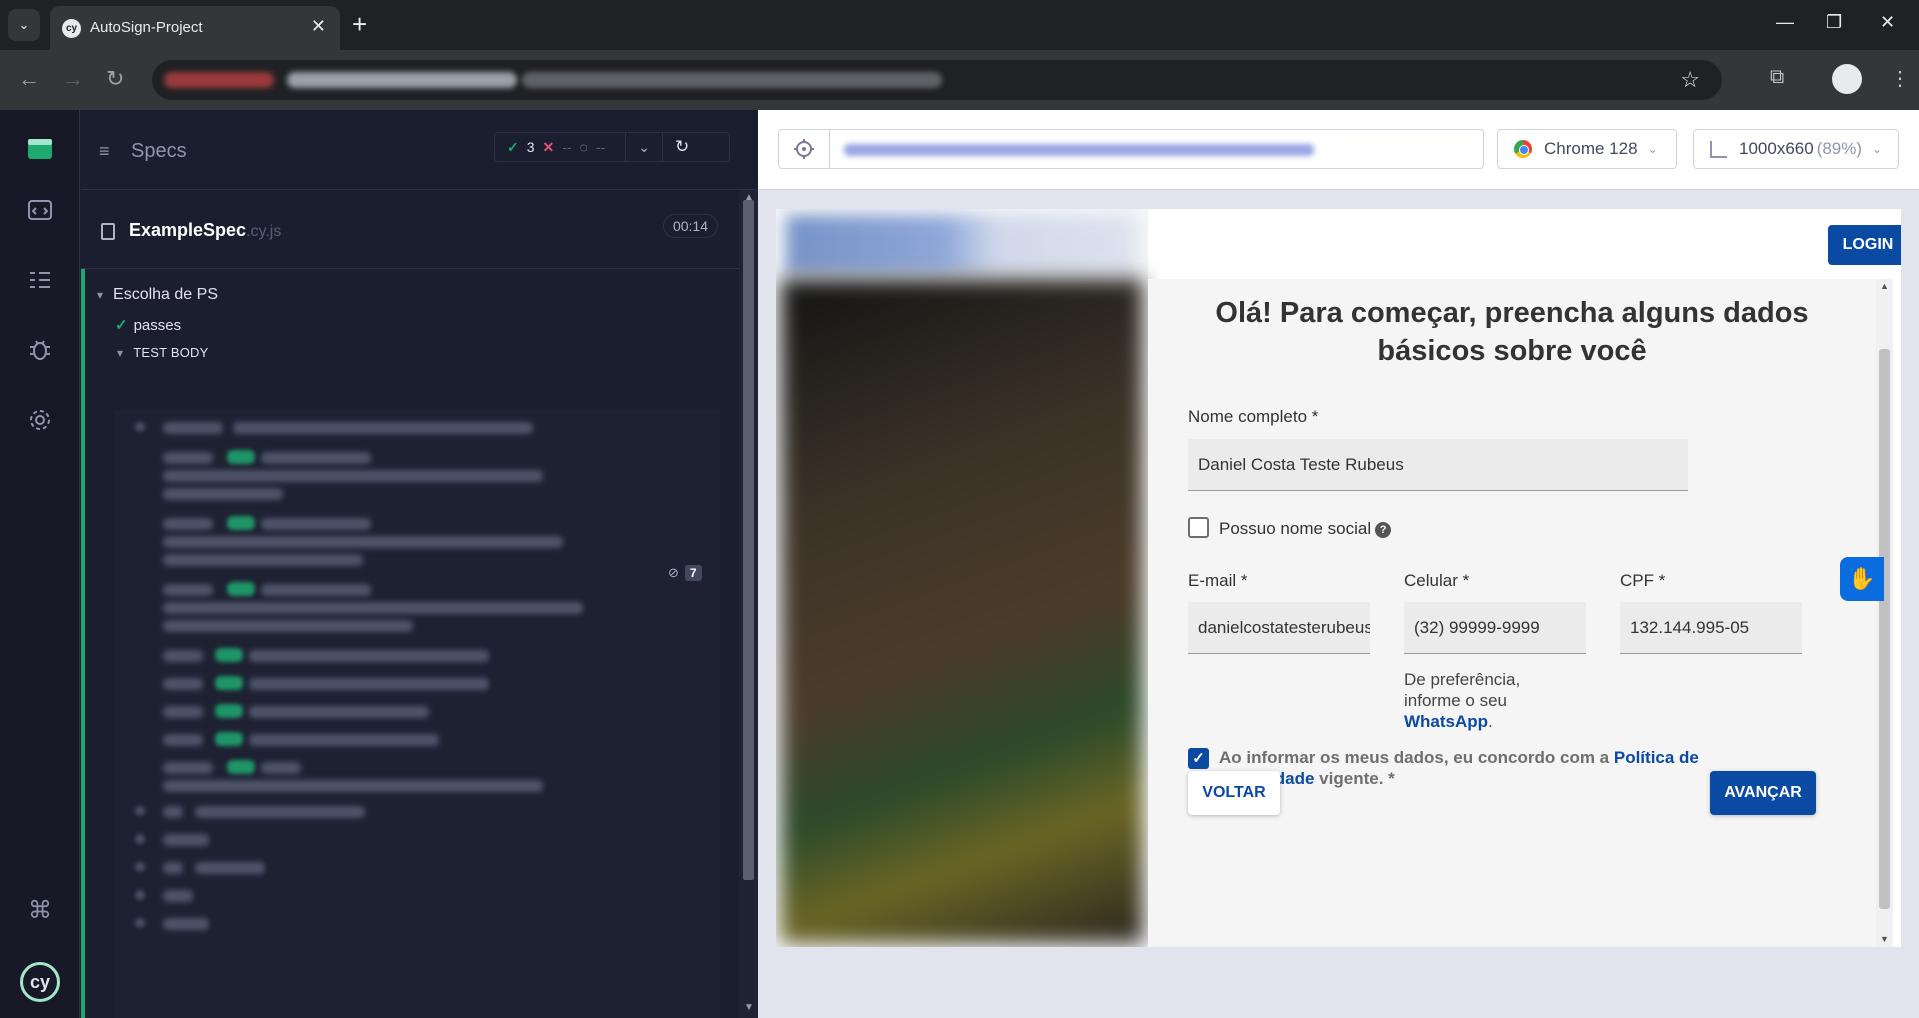 This screenshot has width=1919, height=1018. Describe the element at coordinates (1862, 579) in the screenshot. I see `accessibility-sign-language-icon: ✋` at that location.